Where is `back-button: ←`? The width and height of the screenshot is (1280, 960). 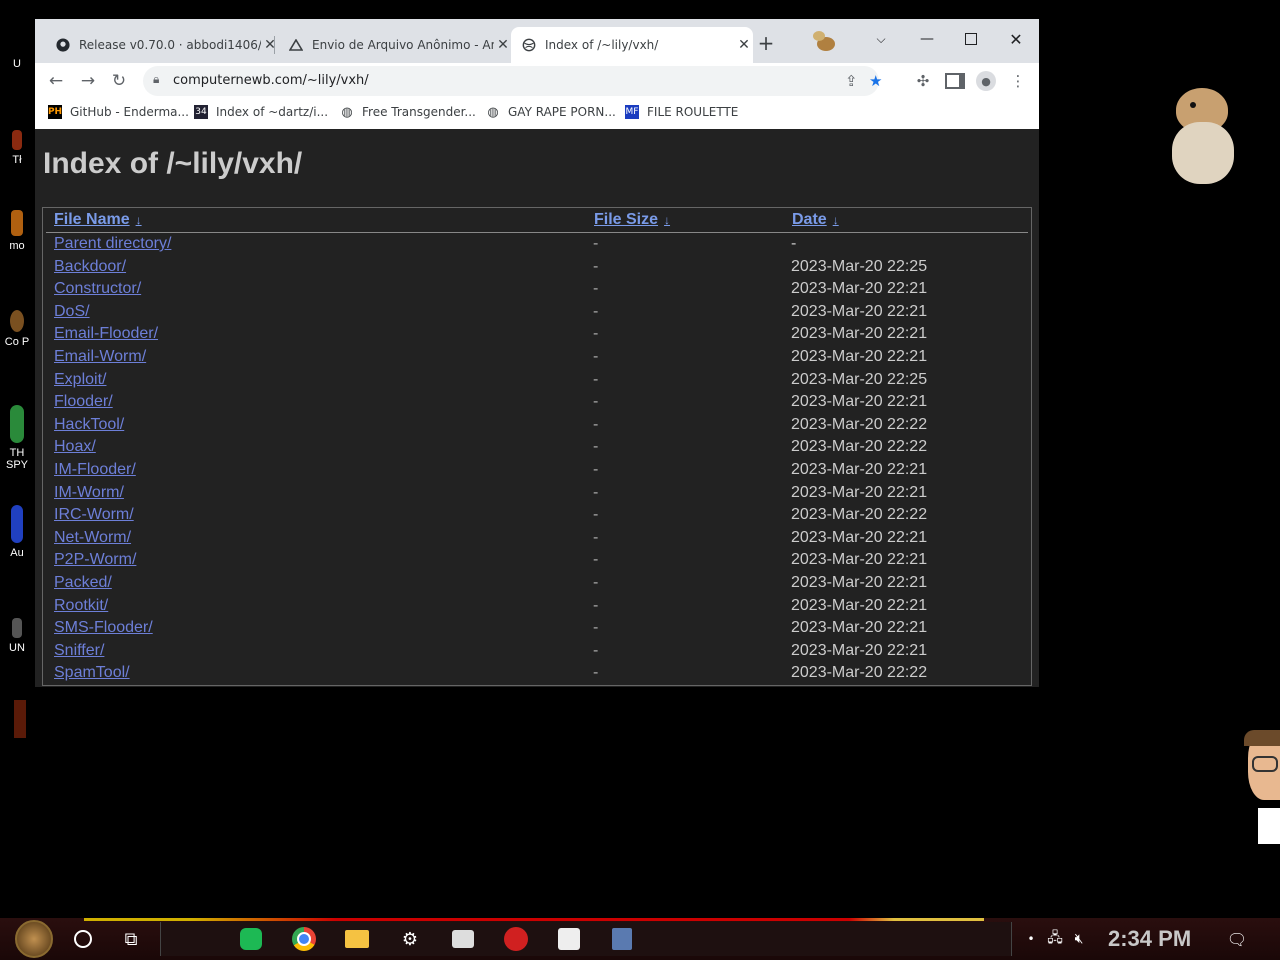
back-button: ← is located at coordinates (56, 81).